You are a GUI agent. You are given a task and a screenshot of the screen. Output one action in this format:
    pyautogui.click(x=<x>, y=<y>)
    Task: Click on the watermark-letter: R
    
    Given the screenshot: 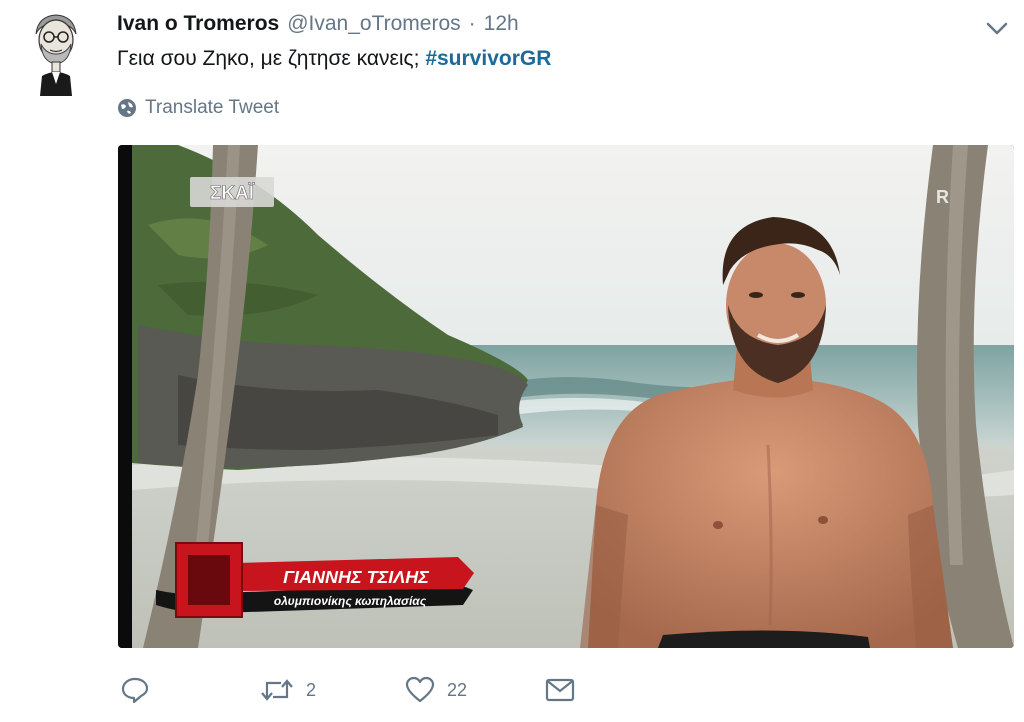 What is the action you would take?
    pyautogui.click(x=942, y=197)
    